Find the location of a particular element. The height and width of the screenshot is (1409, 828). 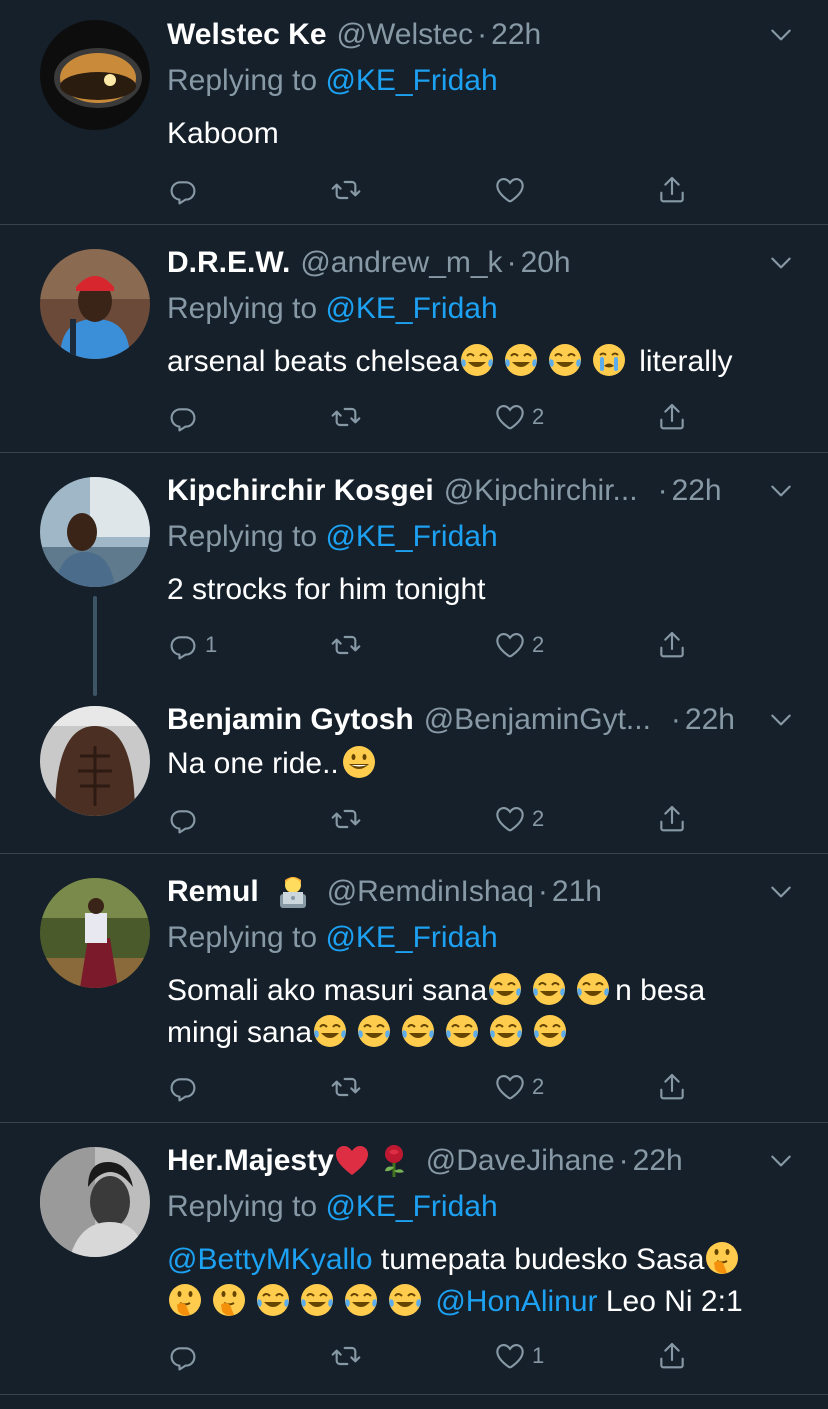

retweet-icon is located at coordinates (346, 1356).